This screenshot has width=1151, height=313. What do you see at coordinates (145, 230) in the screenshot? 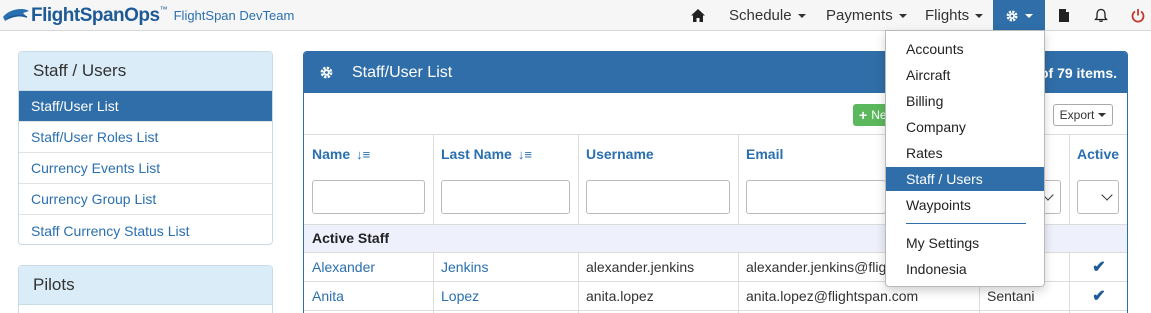
I see `sidebar-item-staff-currency-status-list: Staff Currency Status List` at bounding box center [145, 230].